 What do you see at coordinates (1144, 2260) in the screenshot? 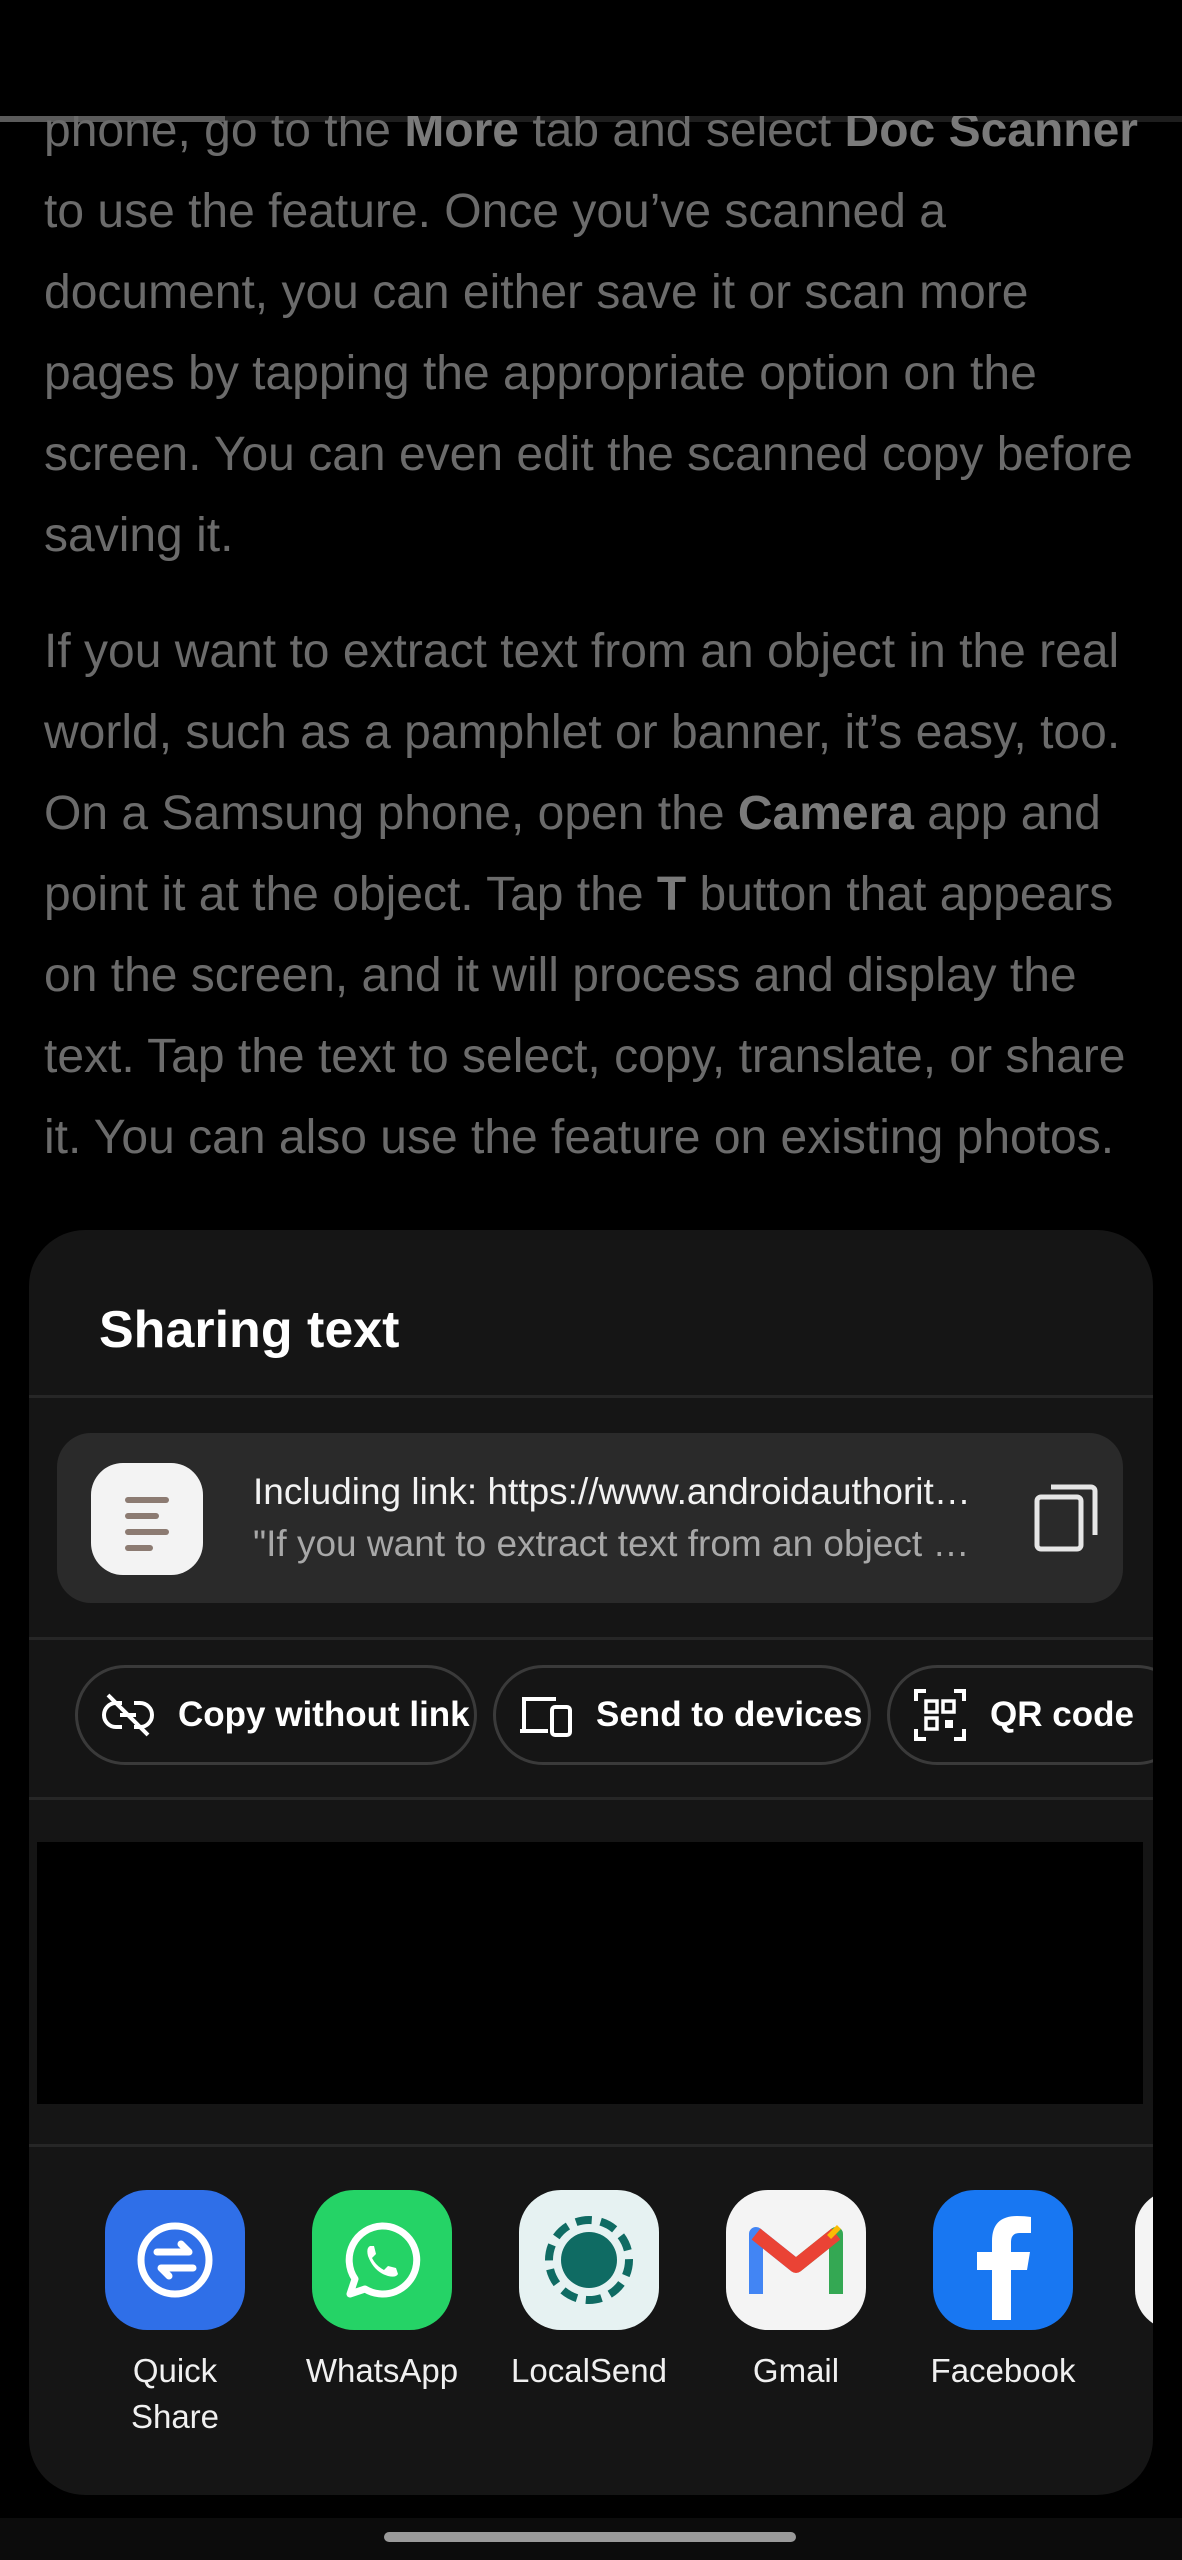
I see `app-partial-next` at bounding box center [1144, 2260].